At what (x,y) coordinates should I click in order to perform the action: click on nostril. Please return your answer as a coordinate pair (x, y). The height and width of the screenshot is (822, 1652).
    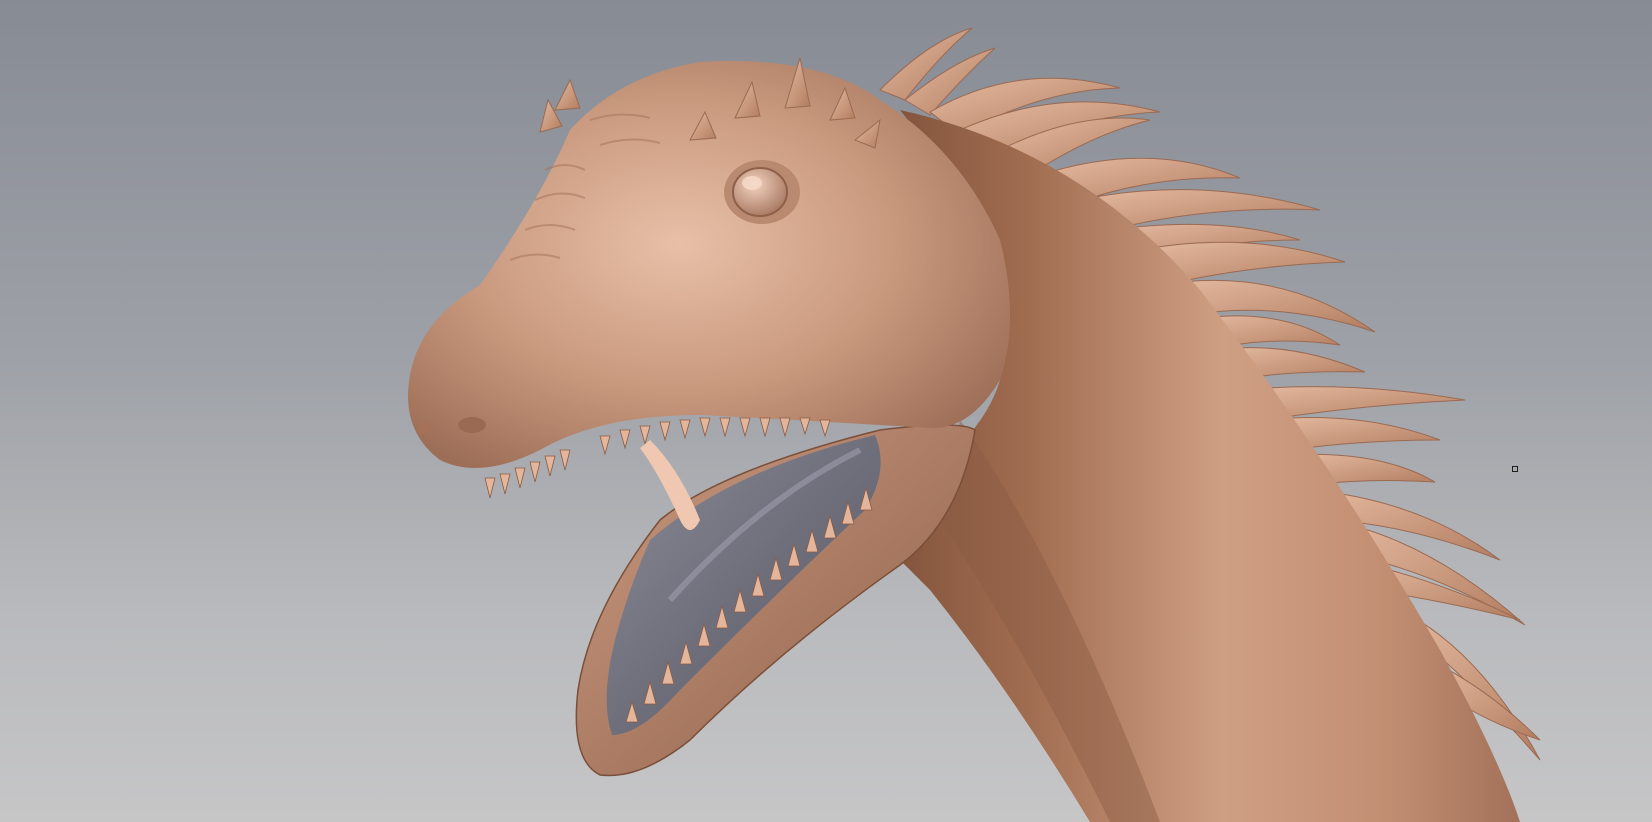
    Looking at the image, I should click on (472, 425).